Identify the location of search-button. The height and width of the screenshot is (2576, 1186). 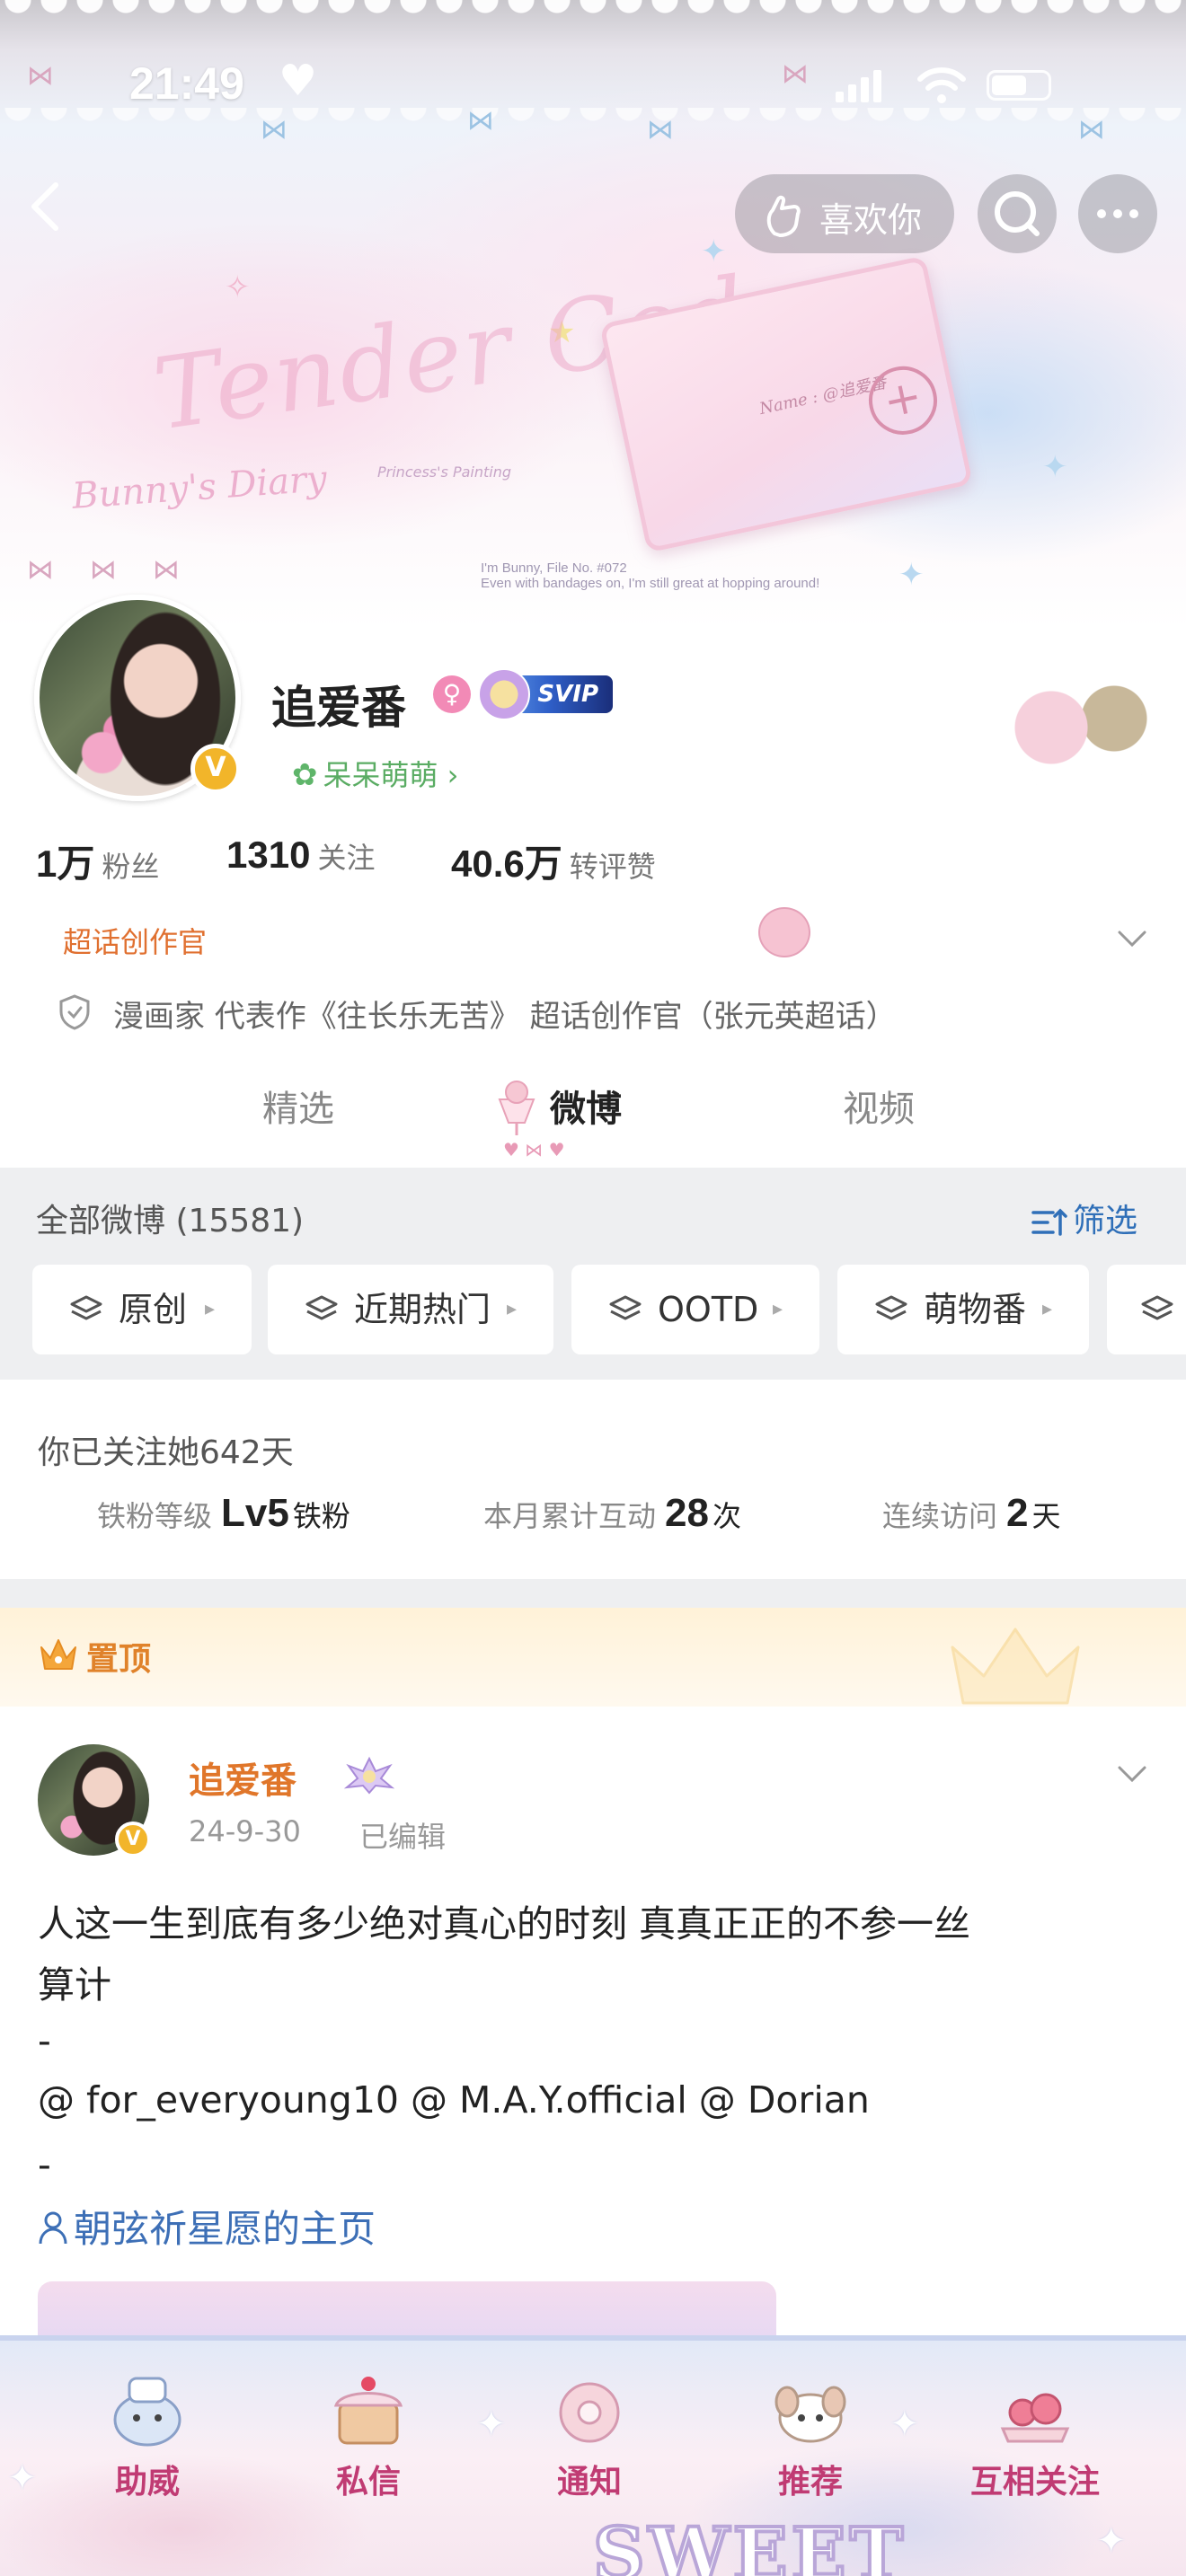
(1017, 213).